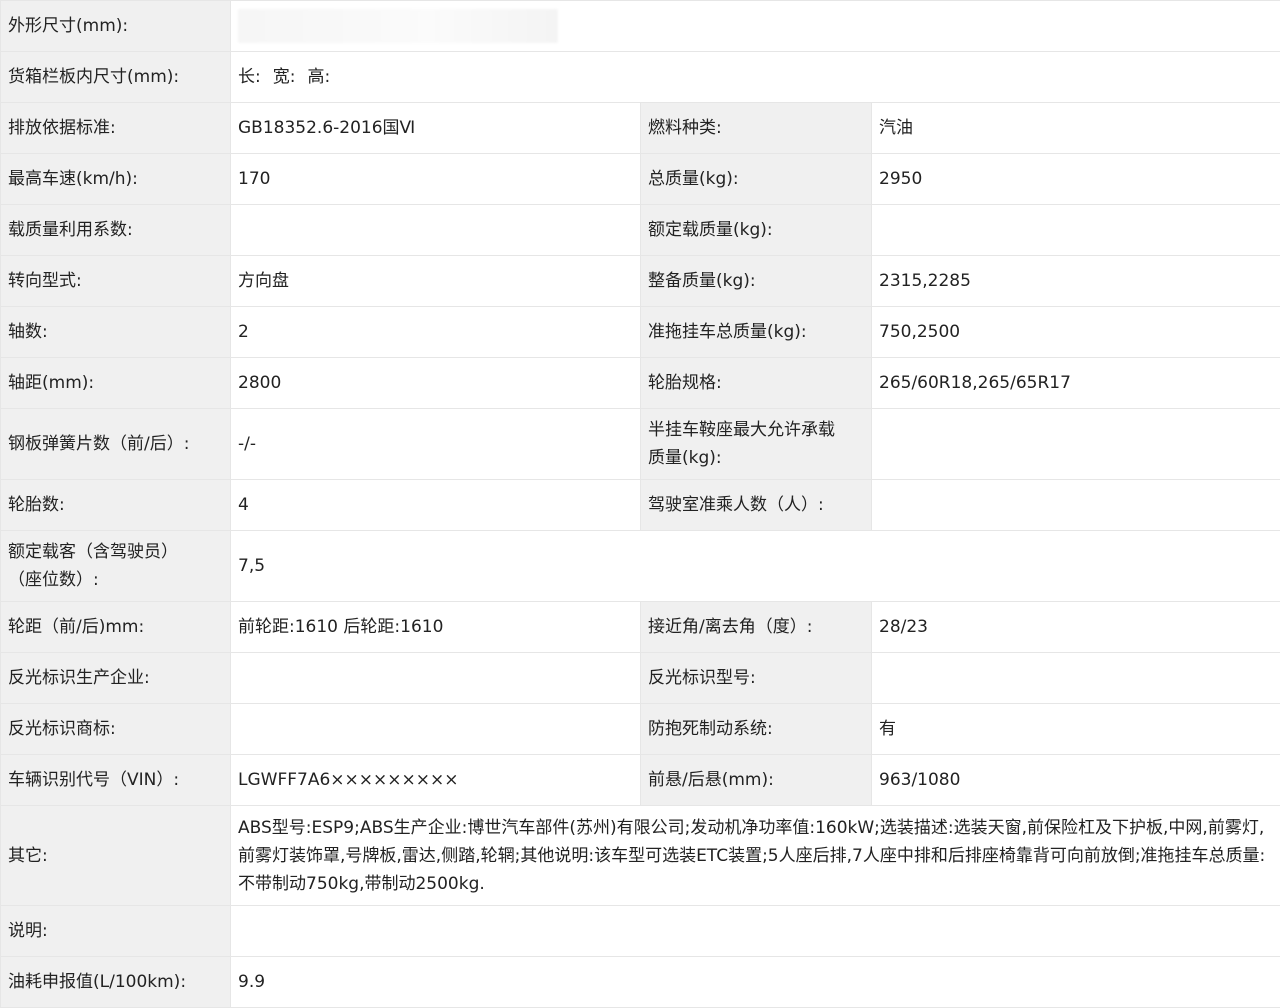 The height and width of the screenshot is (1008, 1280). What do you see at coordinates (115, 982) in the screenshot?
I see `fuel-consumption-label: 油耗申报值(L/100km):` at bounding box center [115, 982].